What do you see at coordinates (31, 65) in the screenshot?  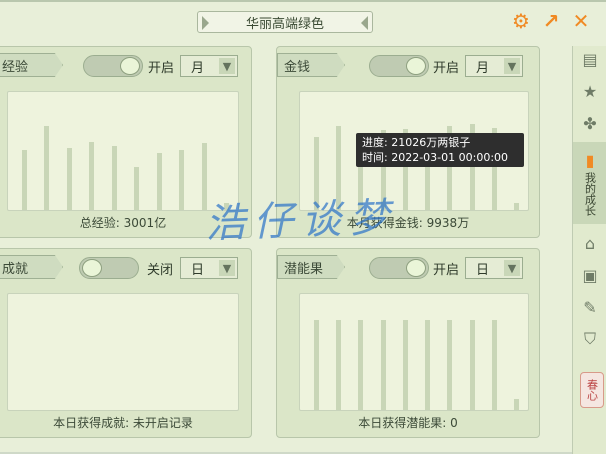 I see `exp-tag: 经验` at bounding box center [31, 65].